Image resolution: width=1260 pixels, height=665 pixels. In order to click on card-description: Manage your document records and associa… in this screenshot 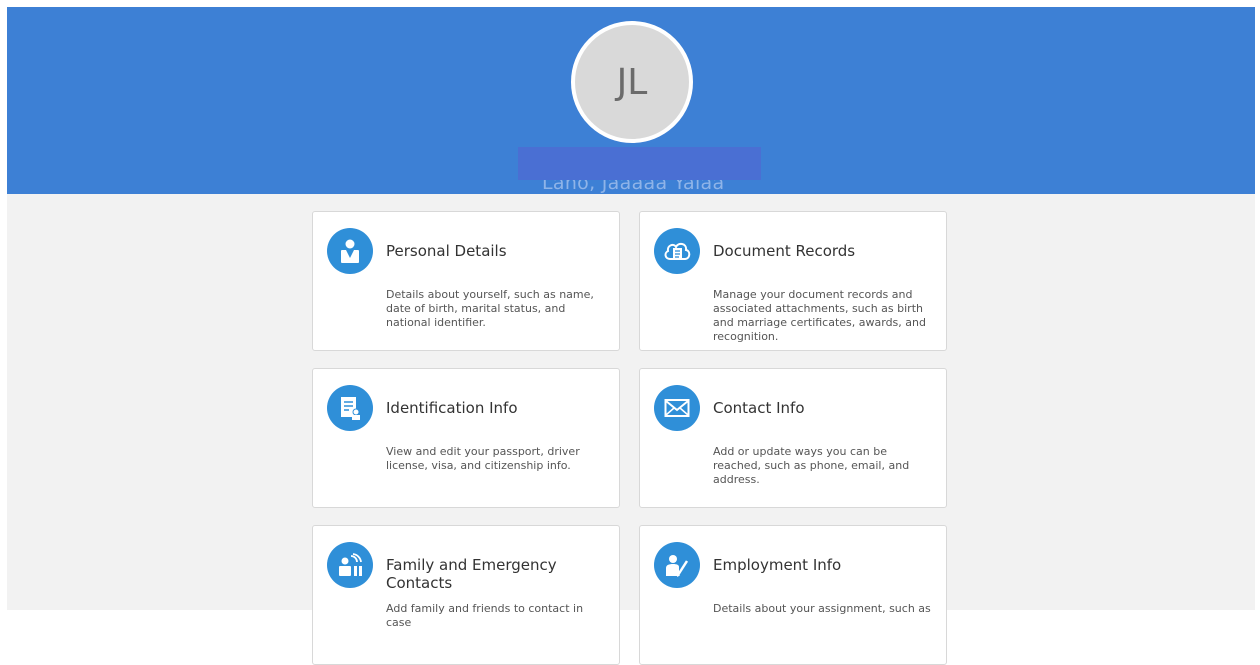, I will do `click(819, 315)`.